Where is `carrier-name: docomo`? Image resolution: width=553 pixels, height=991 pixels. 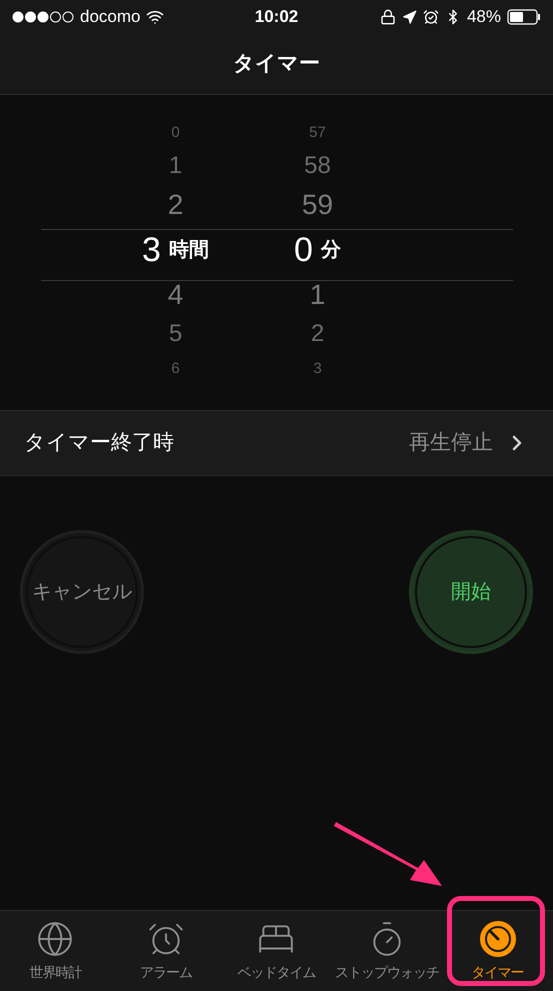
carrier-name: docomo is located at coordinates (110, 17).